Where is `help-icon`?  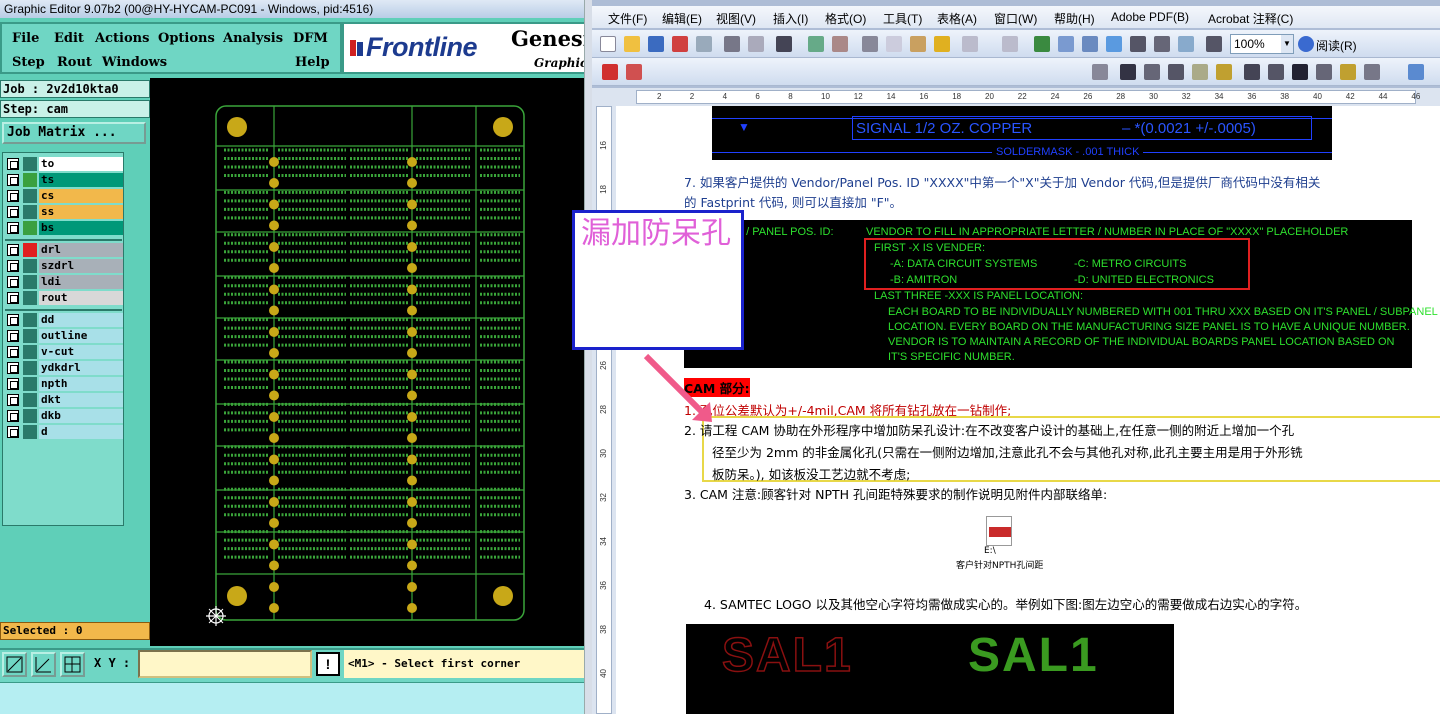 help-icon is located at coordinates (1306, 44).